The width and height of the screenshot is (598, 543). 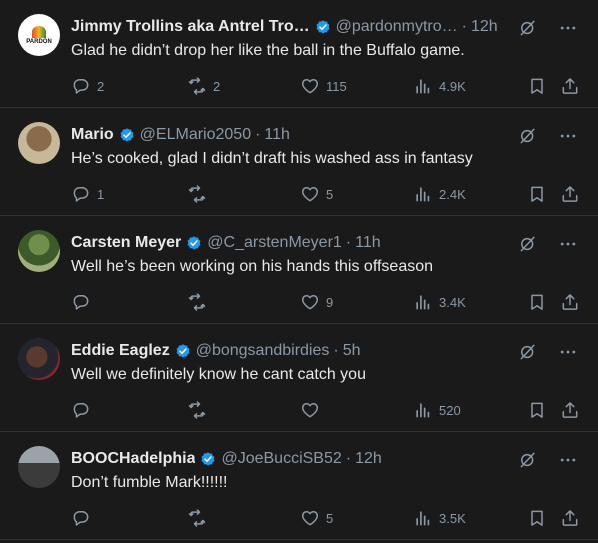 I want to click on like-count: 5, so click(x=330, y=194).